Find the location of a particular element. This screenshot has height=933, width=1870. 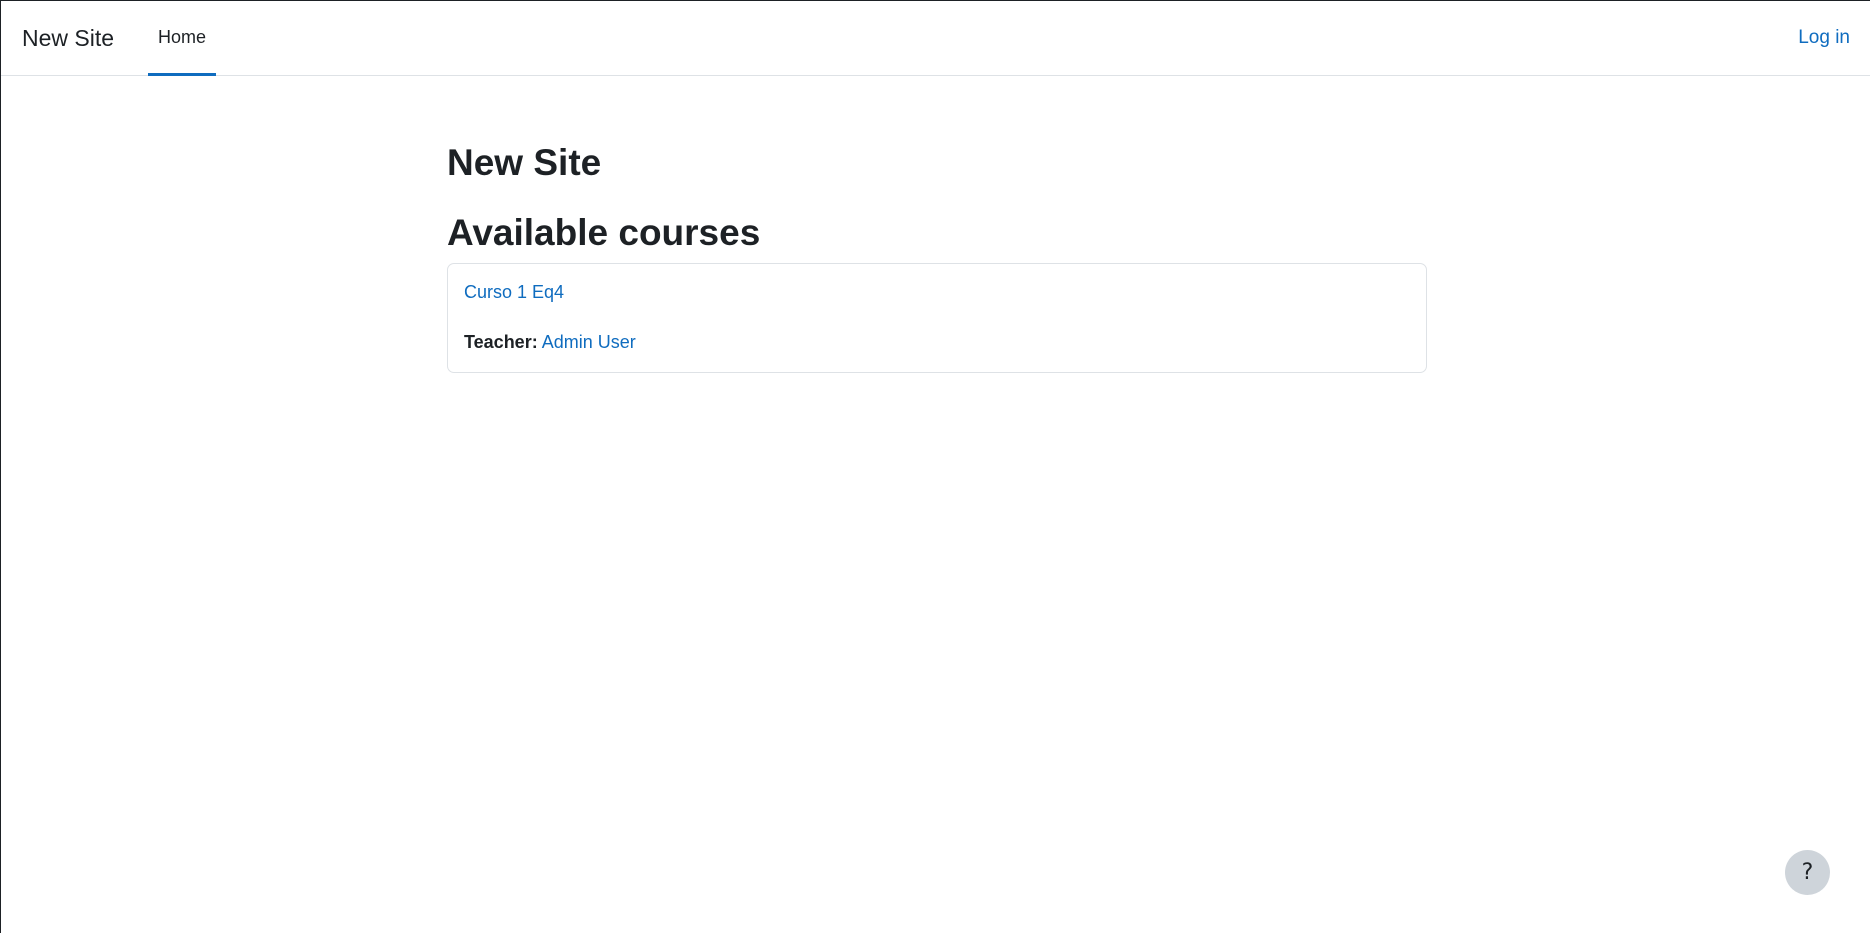

help-button: ? is located at coordinates (1807, 872).